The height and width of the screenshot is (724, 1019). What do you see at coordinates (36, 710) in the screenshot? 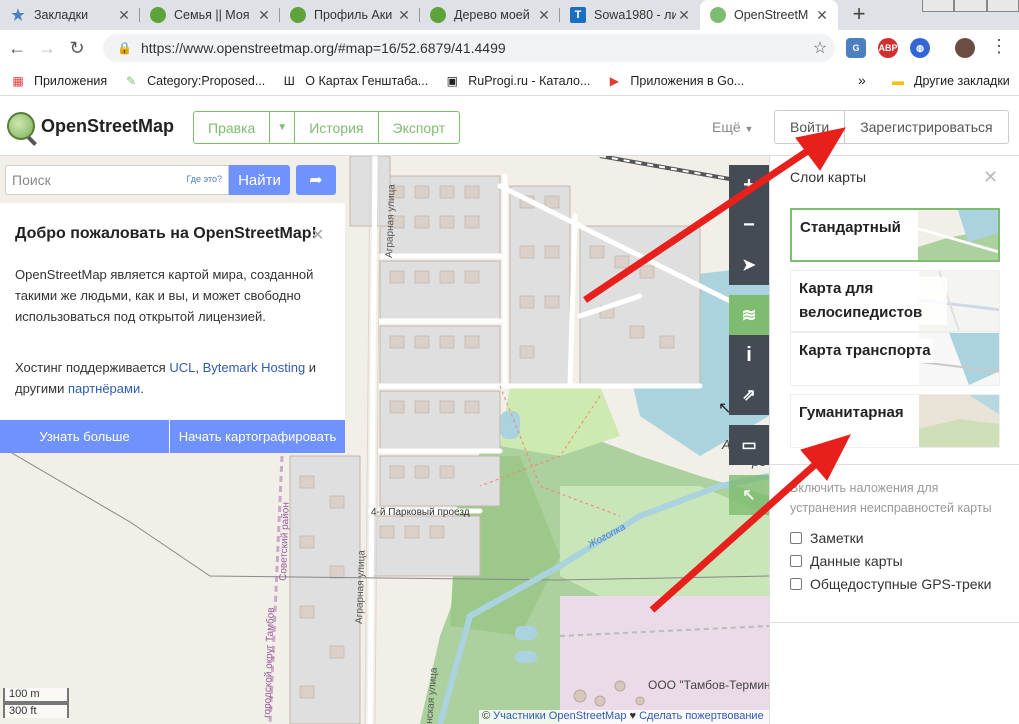
I see `scale-imperial: 300 ft` at bounding box center [36, 710].